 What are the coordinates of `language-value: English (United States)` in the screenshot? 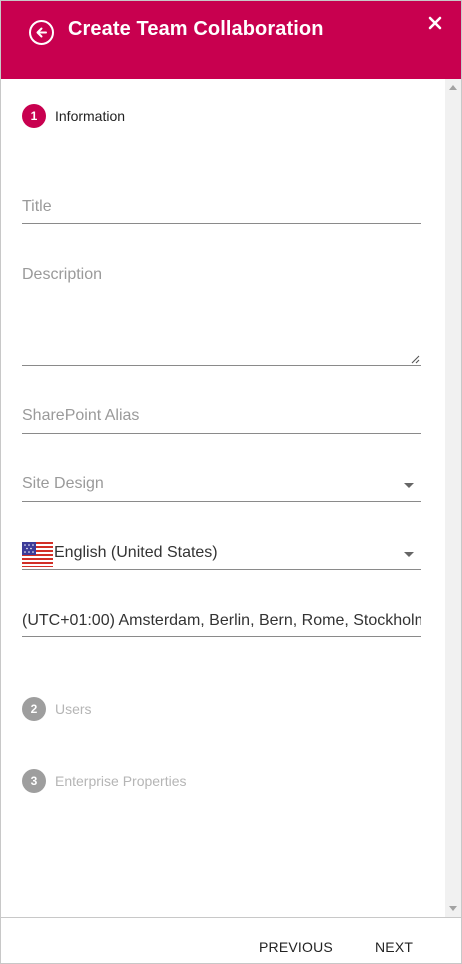 It's located at (136, 552).